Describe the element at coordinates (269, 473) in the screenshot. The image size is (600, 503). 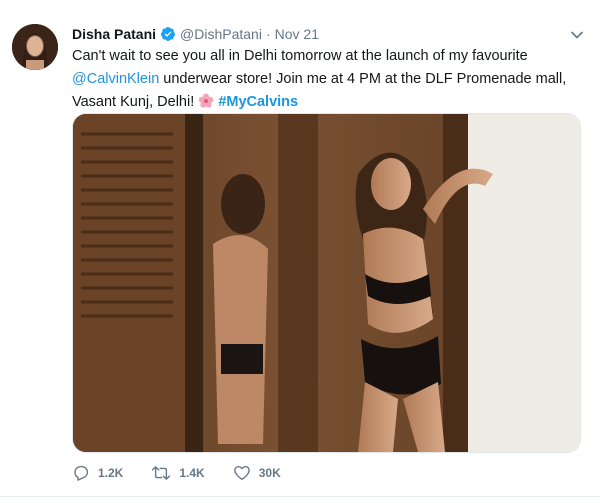
I see `like-count: 30K` at that location.